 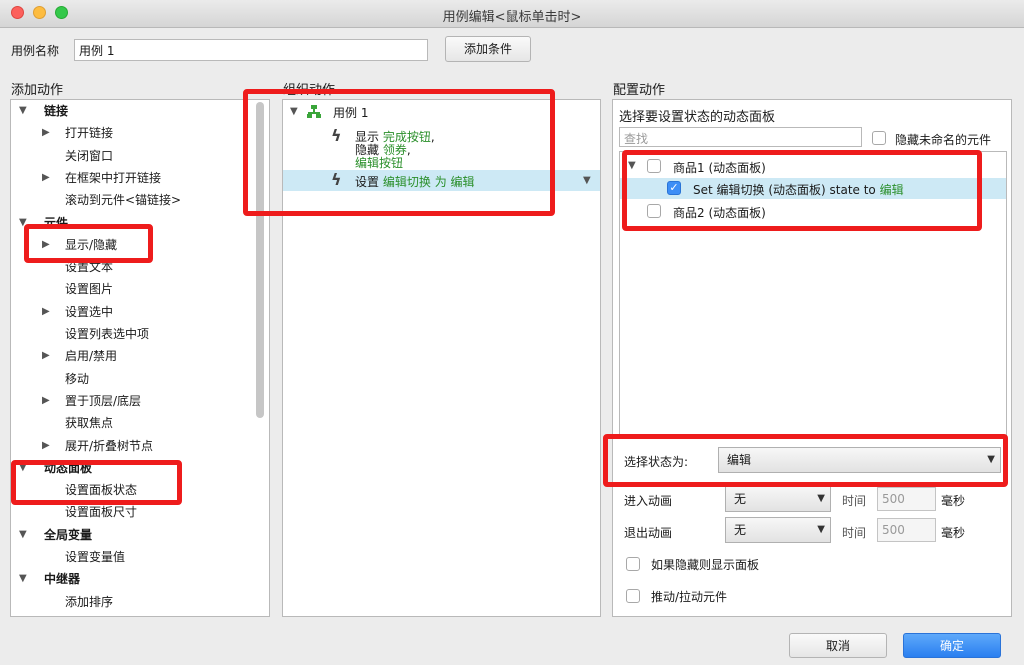 What do you see at coordinates (101, 512) in the screenshot?
I see `tree-item: 设置面板尺寸` at bounding box center [101, 512].